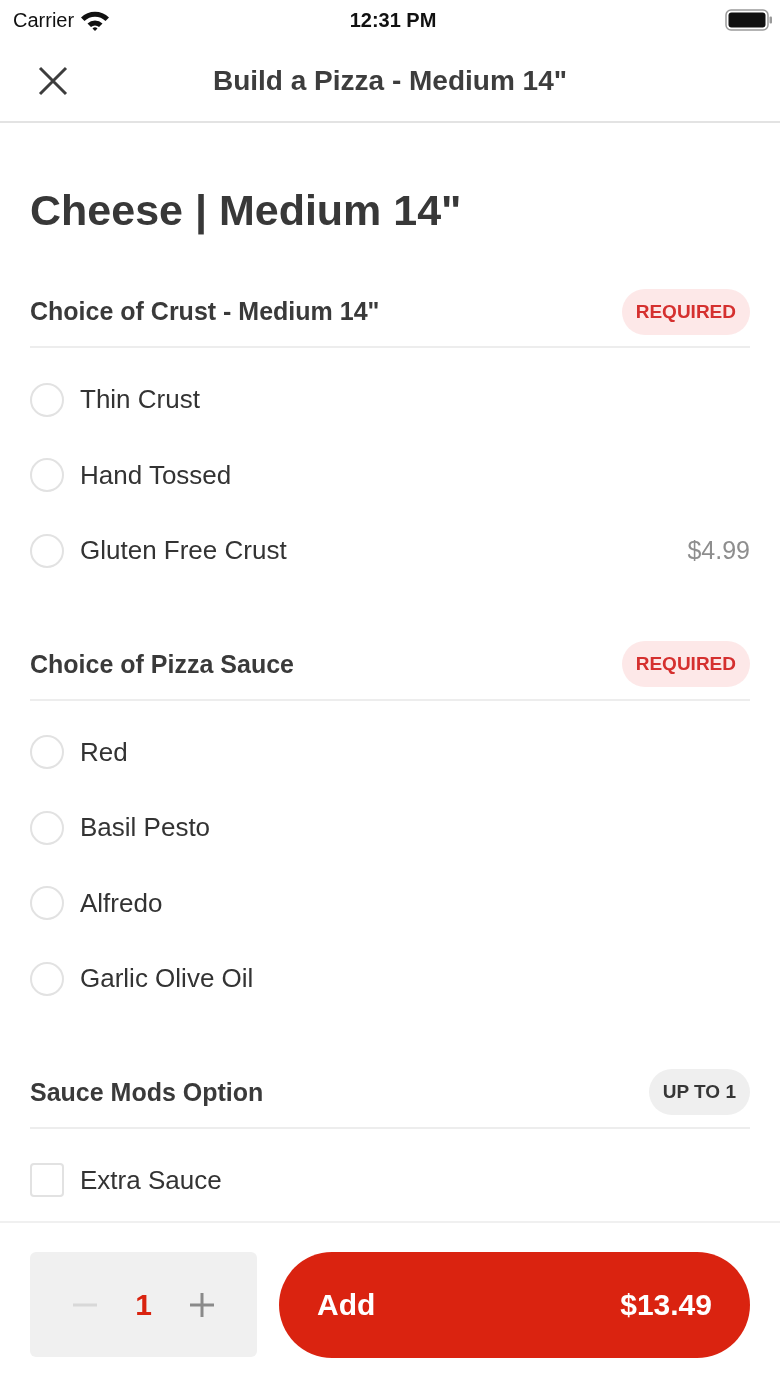 Image resolution: width=780 pixels, height=1387 pixels. I want to click on option-label: Extra Sauce, so click(151, 1180).